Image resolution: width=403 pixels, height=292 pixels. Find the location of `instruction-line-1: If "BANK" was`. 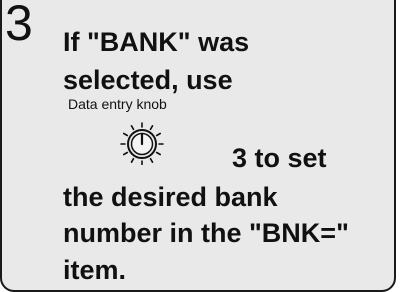

instruction-line-1: If "BANK" was is located at coordinates (156, 42).